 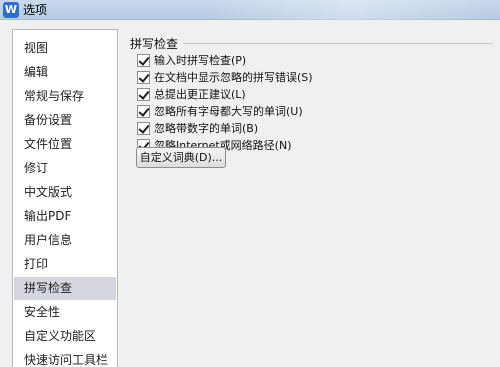 I want to click on sidebar-item-backup: 备份设置, so click(x=65, y=120).